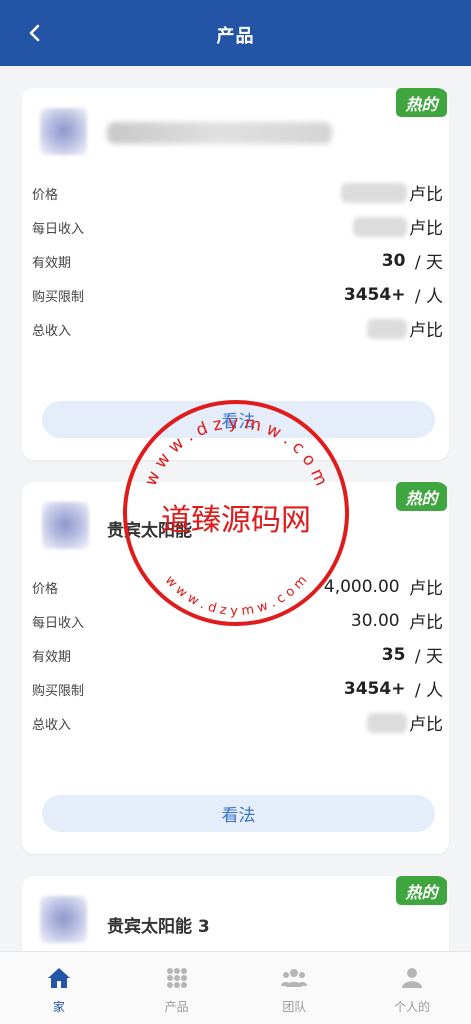  I want to click on tab-home-label: 家, so click(58, 1007).